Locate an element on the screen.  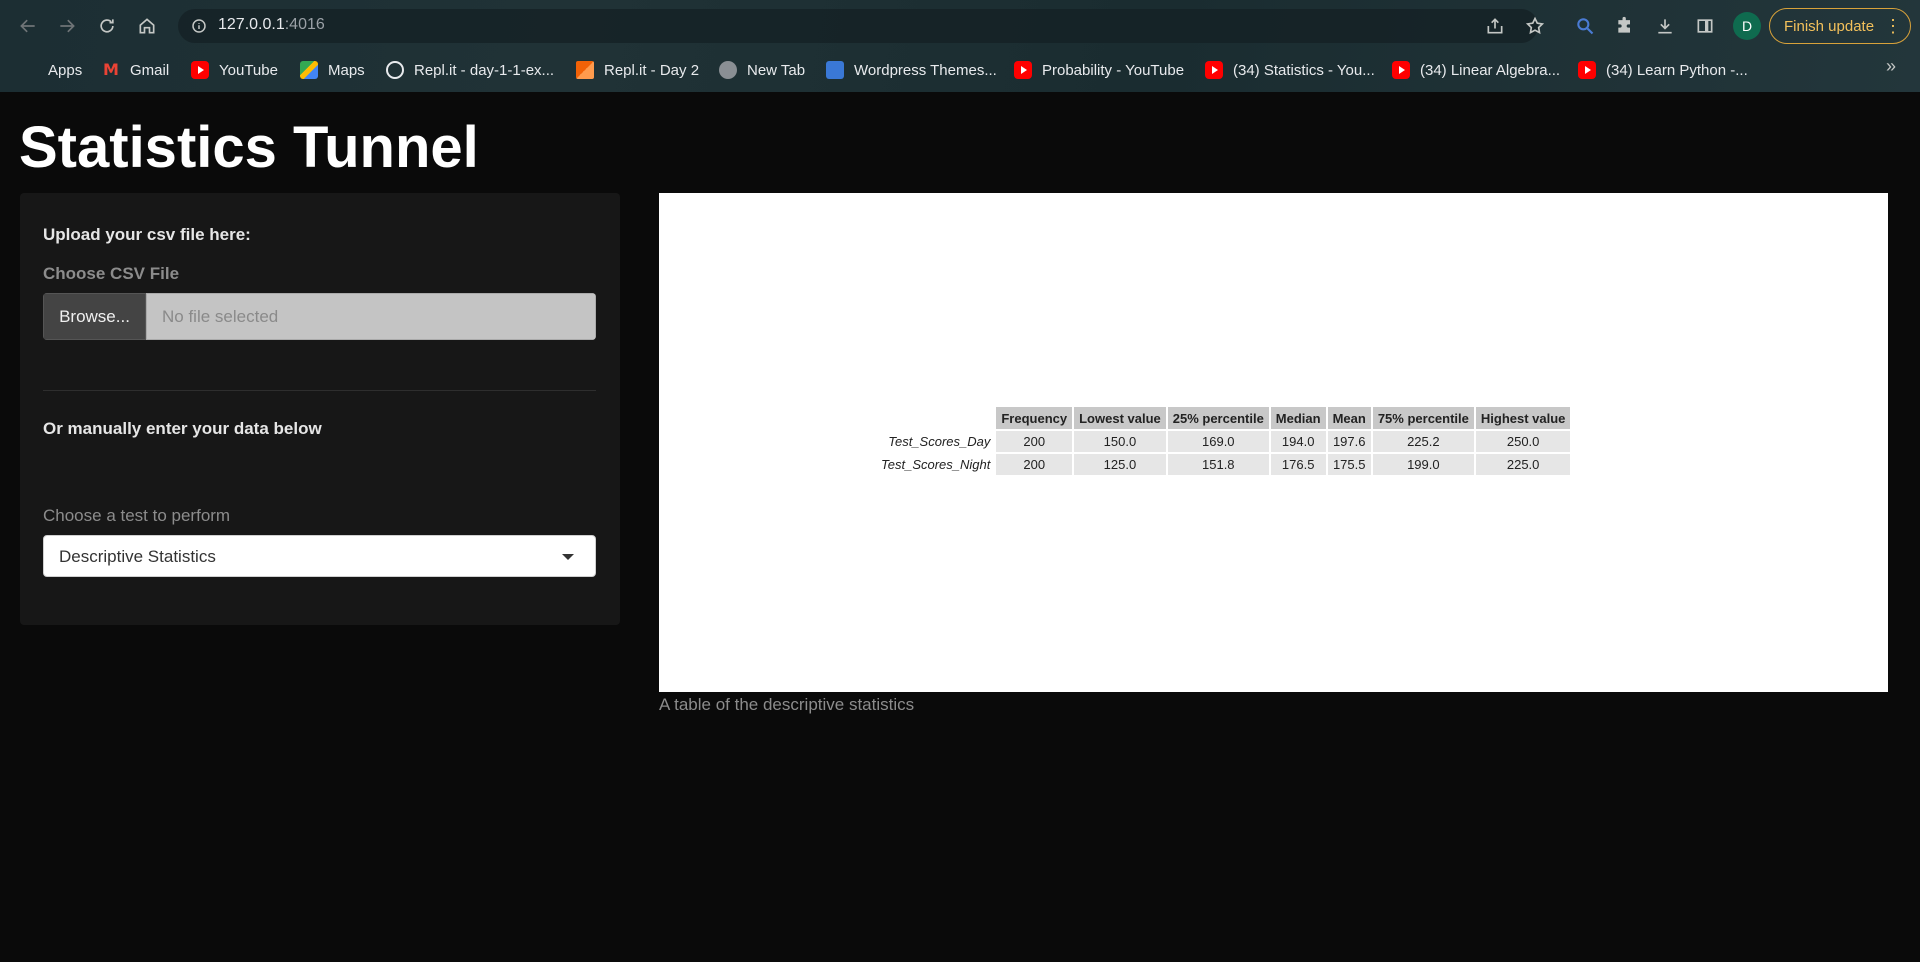
address-bar is located at coordinates (858, 26).